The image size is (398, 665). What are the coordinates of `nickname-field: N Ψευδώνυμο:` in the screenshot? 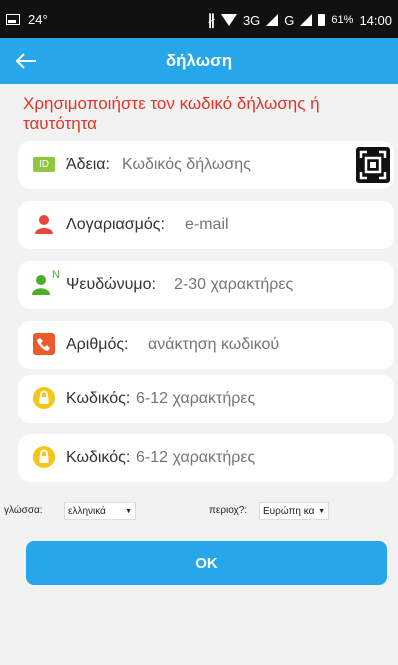 It's located at (206, 285).